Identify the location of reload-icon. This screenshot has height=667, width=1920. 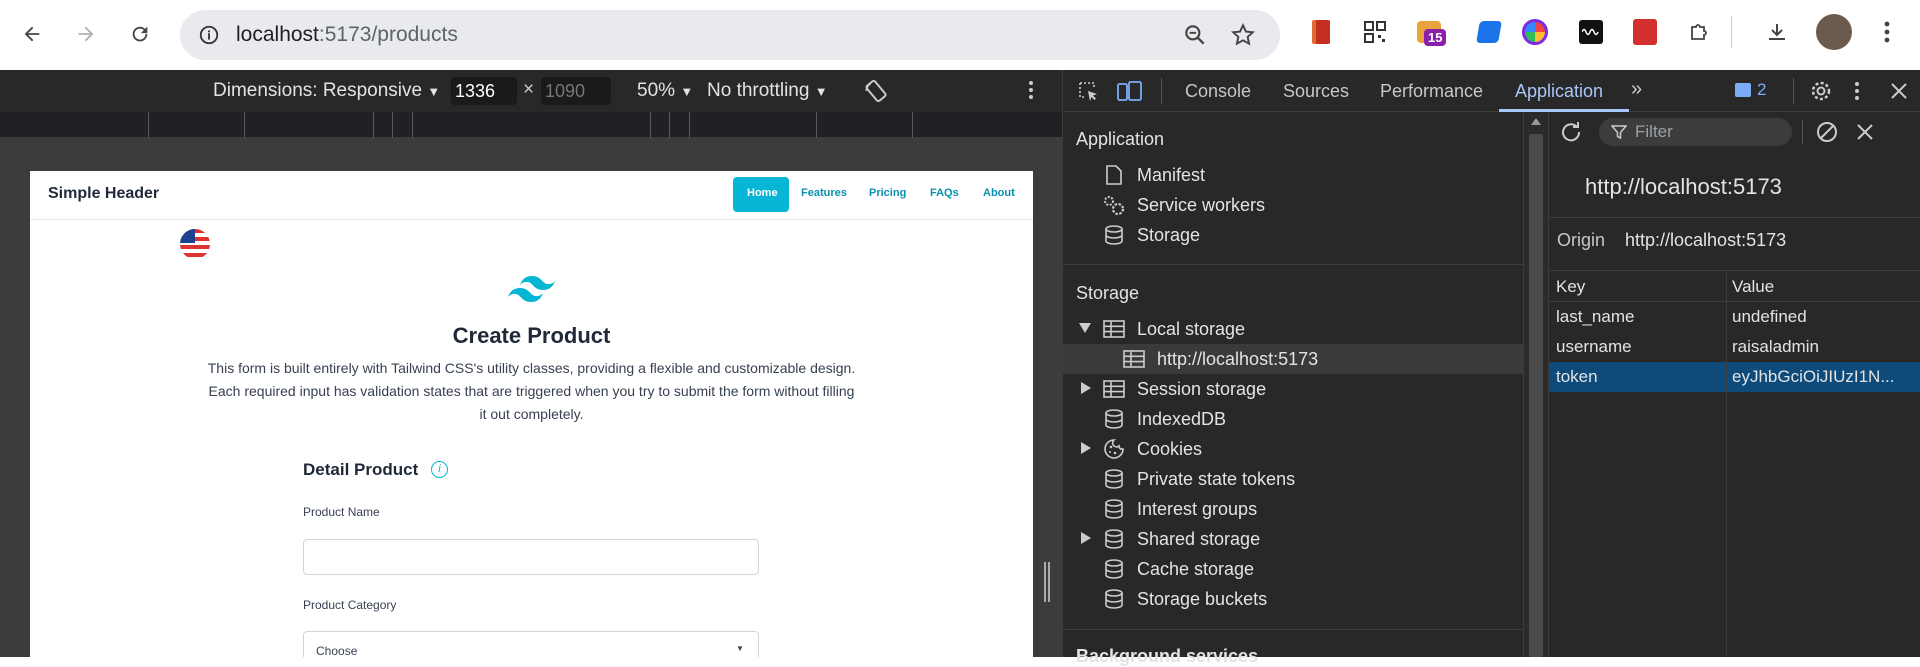
(140, 34).